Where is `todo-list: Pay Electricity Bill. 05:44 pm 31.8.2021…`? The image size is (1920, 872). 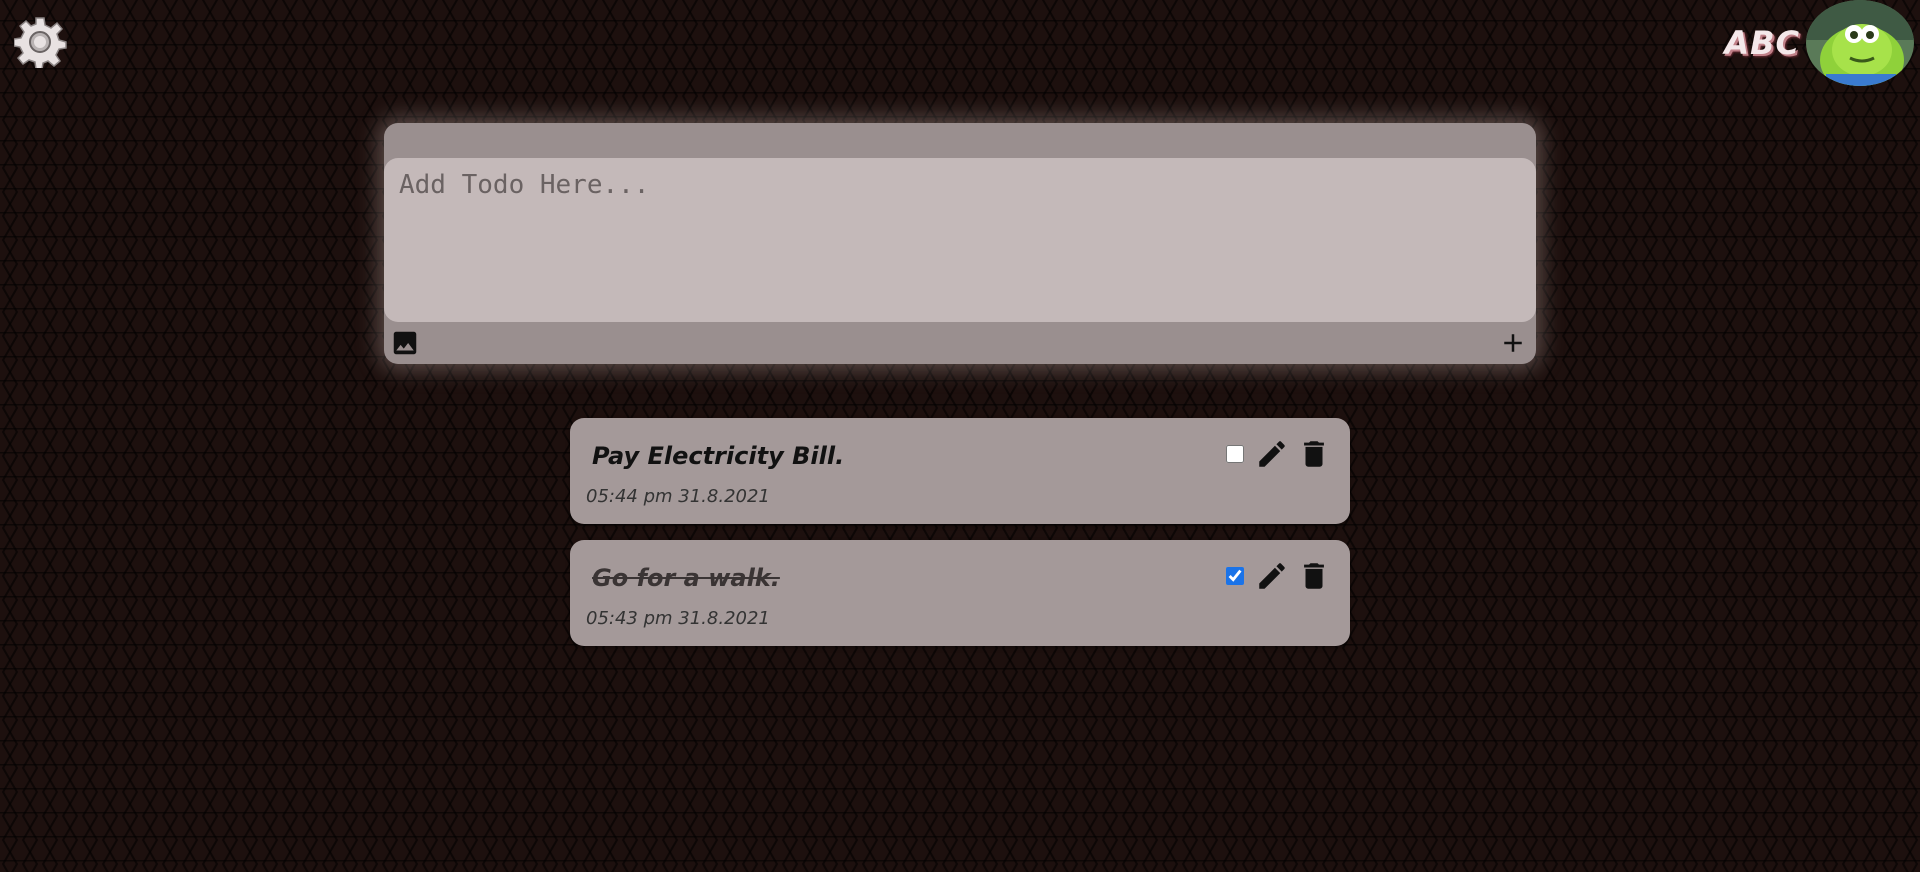
todo-list: Pay Electricity Bill. 05:44 pm 31.8.2021… is located at coordinates (960, 540).